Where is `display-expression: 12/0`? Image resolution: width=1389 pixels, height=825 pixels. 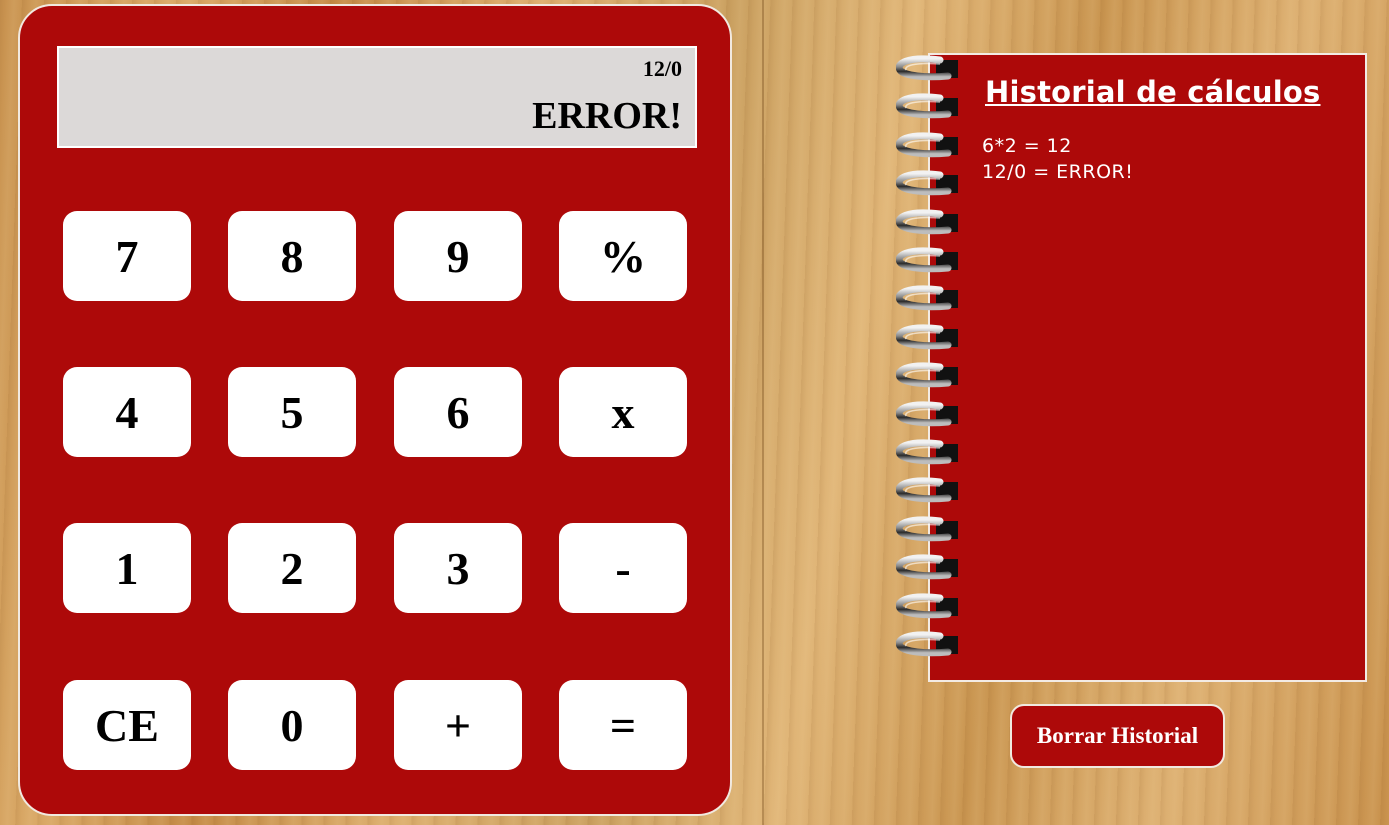
display-expression: 12/0 is located at coordinates (662, 68).